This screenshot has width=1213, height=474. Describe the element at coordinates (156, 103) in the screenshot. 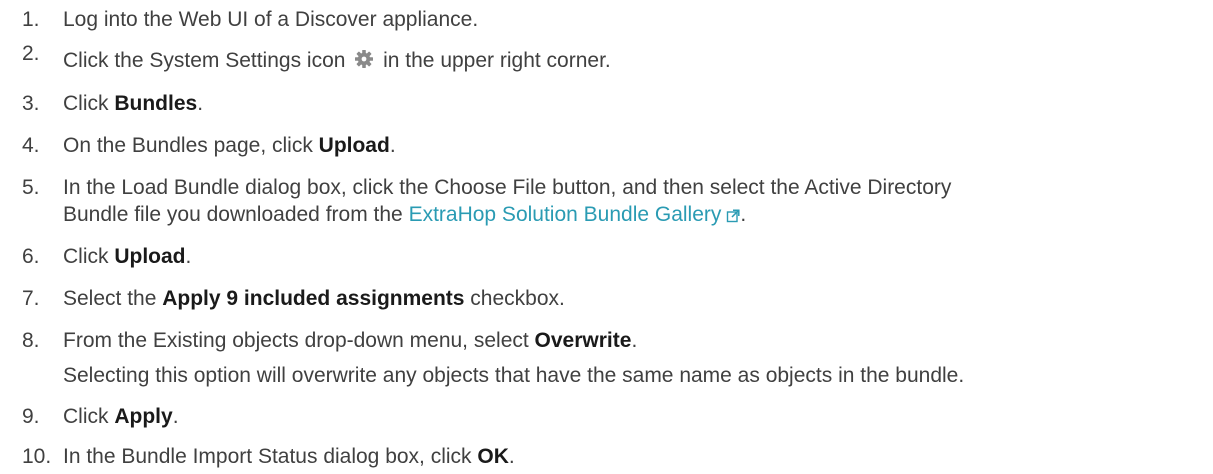

I see `ui-term: Bundles` at that location.